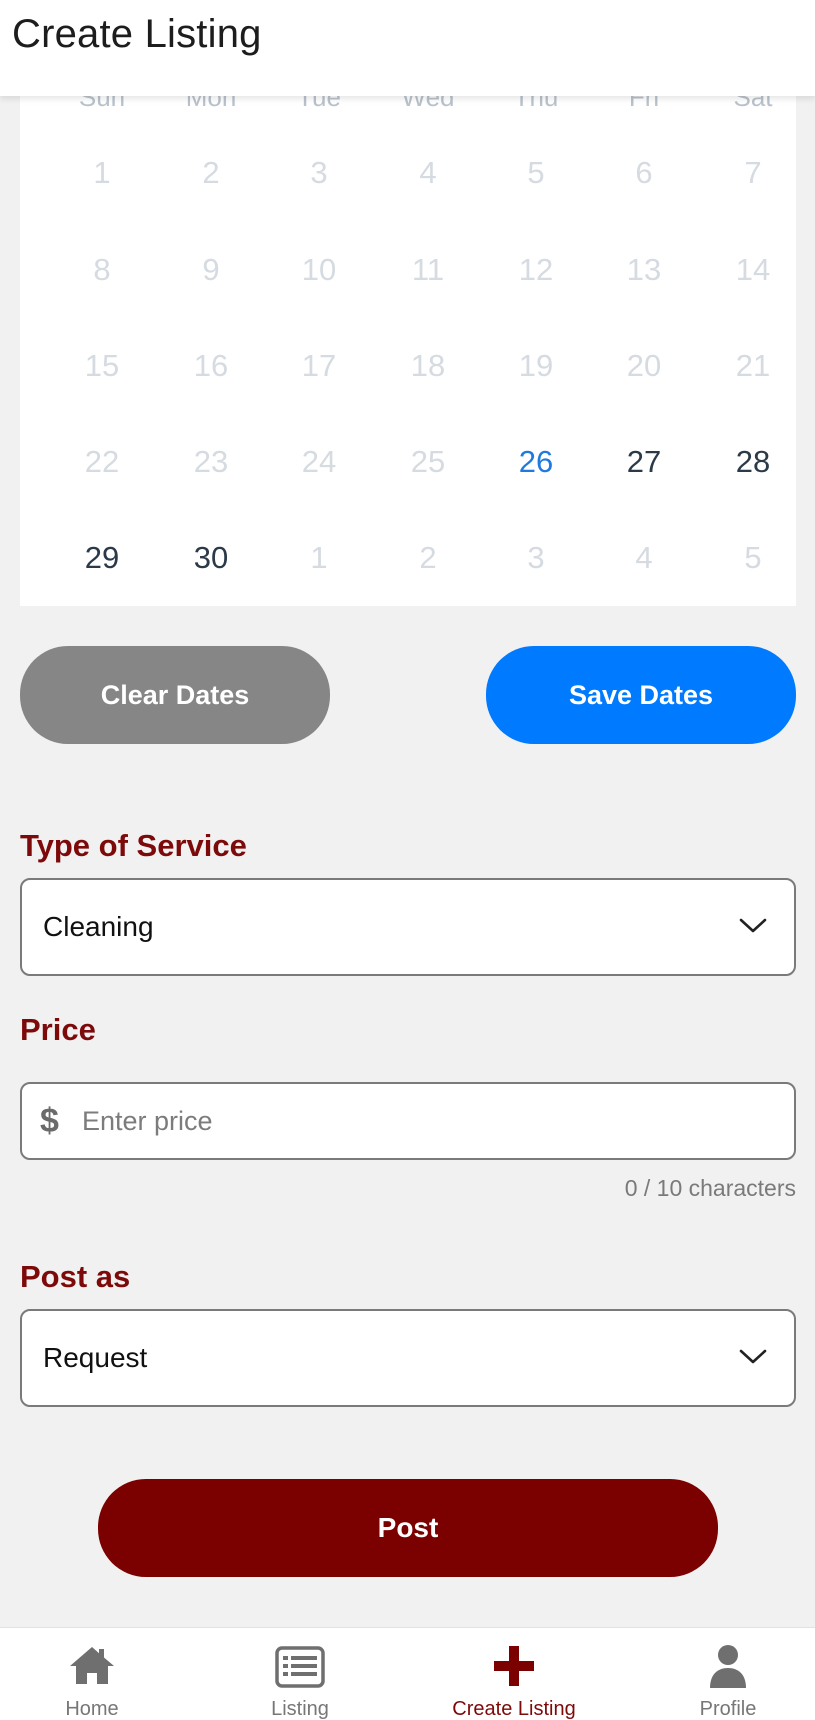  What do you see at coordinates (319, 461) in the screenshot?
I see `calendar-day: 24` at bounding box center [319, 461].